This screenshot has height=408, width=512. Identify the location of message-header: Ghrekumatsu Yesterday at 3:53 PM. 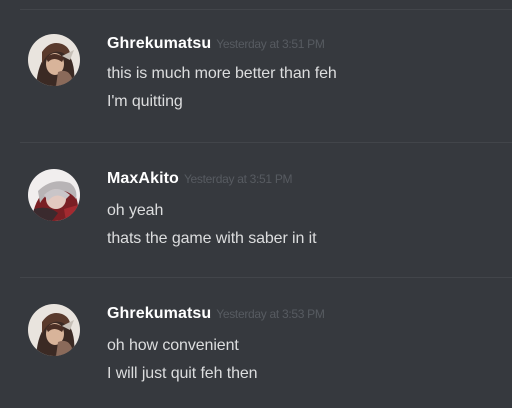
(216, 314).